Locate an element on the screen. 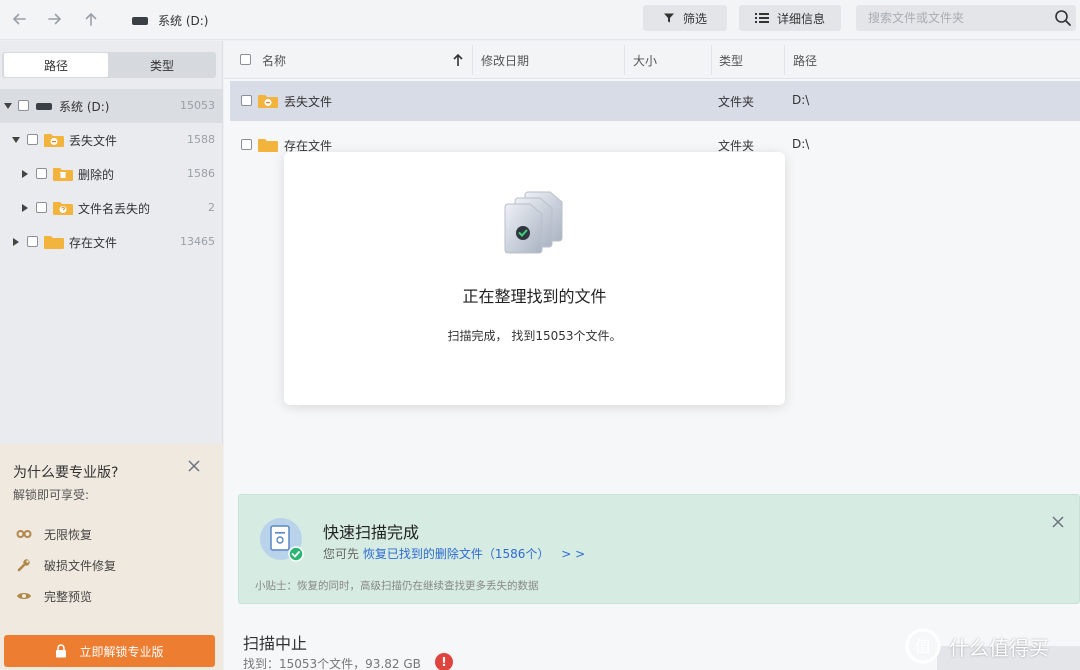  list-icon is located at coordinates (761, 18).